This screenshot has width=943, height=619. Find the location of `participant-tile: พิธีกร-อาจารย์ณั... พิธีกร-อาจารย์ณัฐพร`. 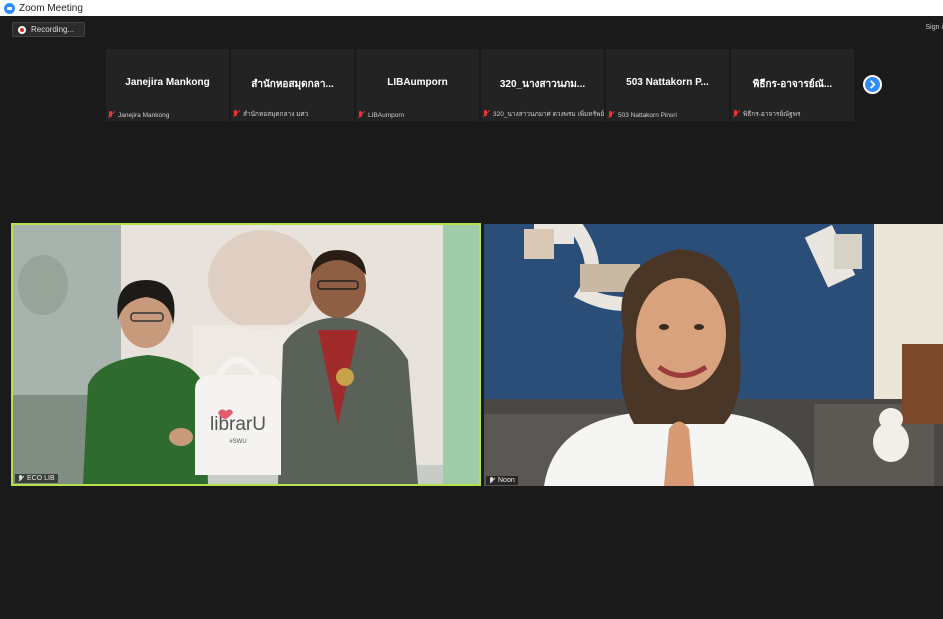

participant-tile: พิธีกร-อาจารย์ณั... พิธีกร-อาจารย์ณัฐพร is located at coordinates (792, 85).